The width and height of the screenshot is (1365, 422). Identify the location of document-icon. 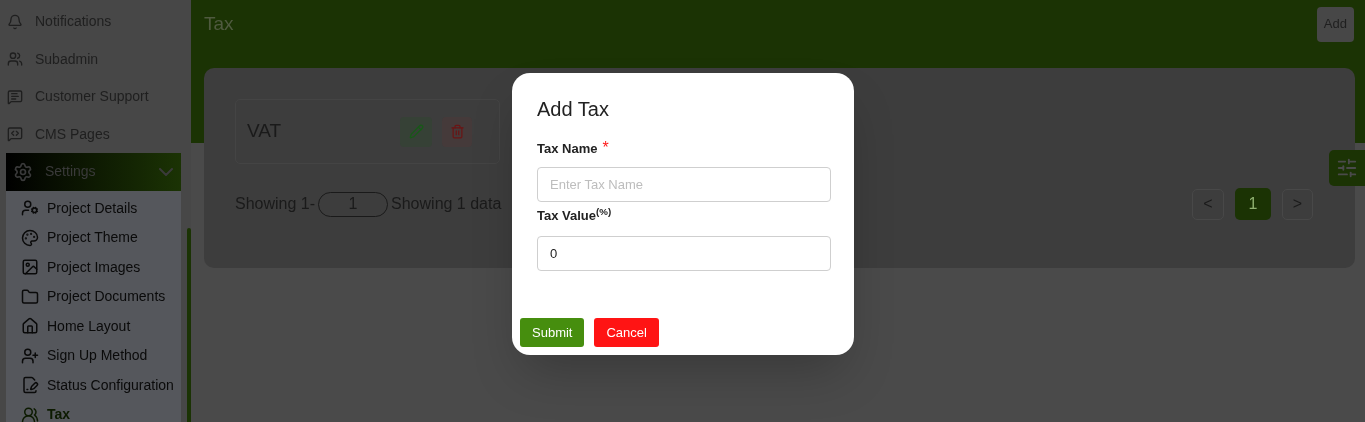
(30, 385).